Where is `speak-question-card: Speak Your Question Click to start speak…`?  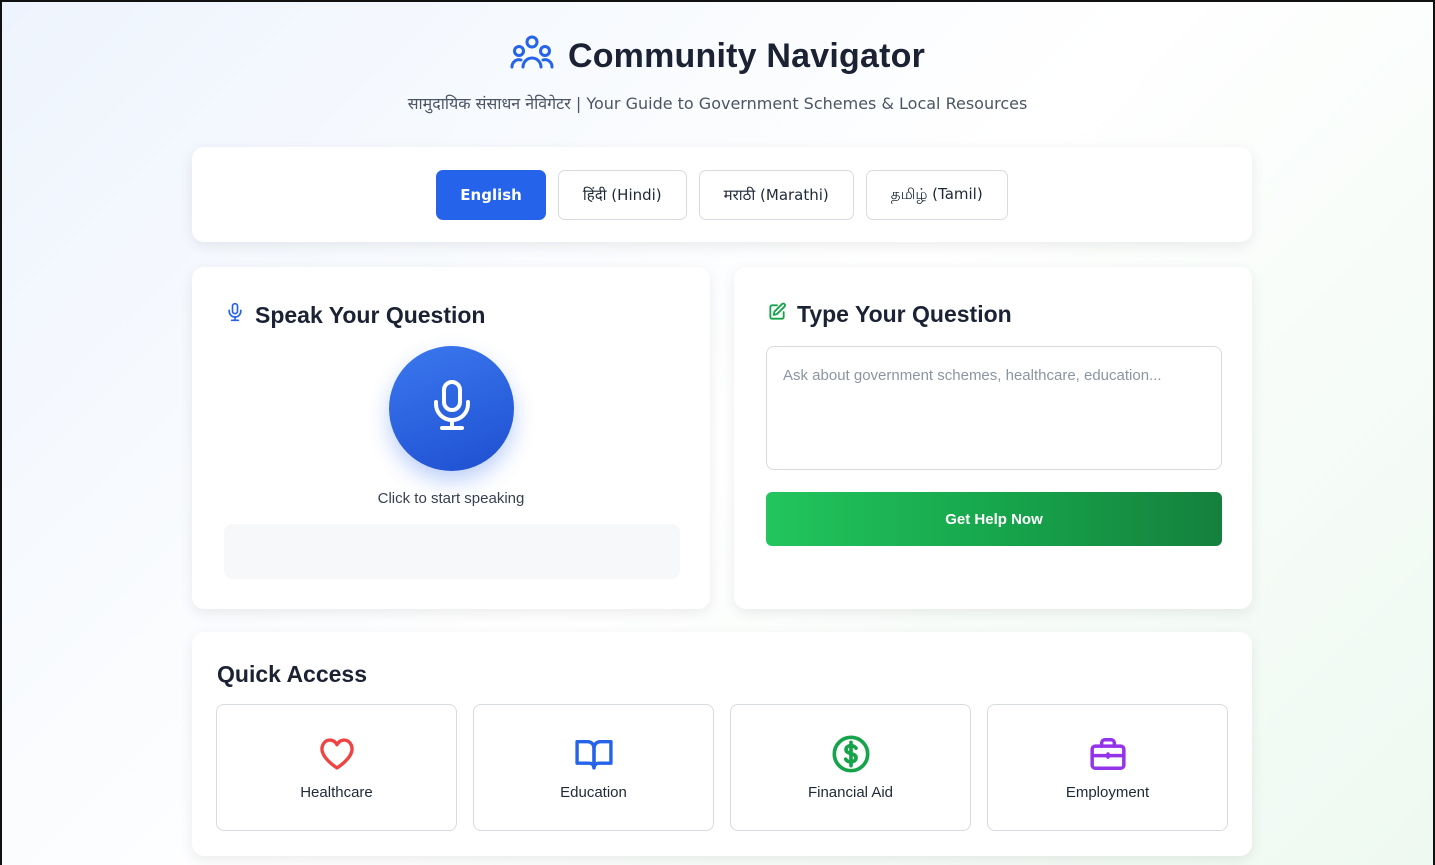 speak-question-card: Speak Your Question Click to start speak… is located at coordinates (451, 438).